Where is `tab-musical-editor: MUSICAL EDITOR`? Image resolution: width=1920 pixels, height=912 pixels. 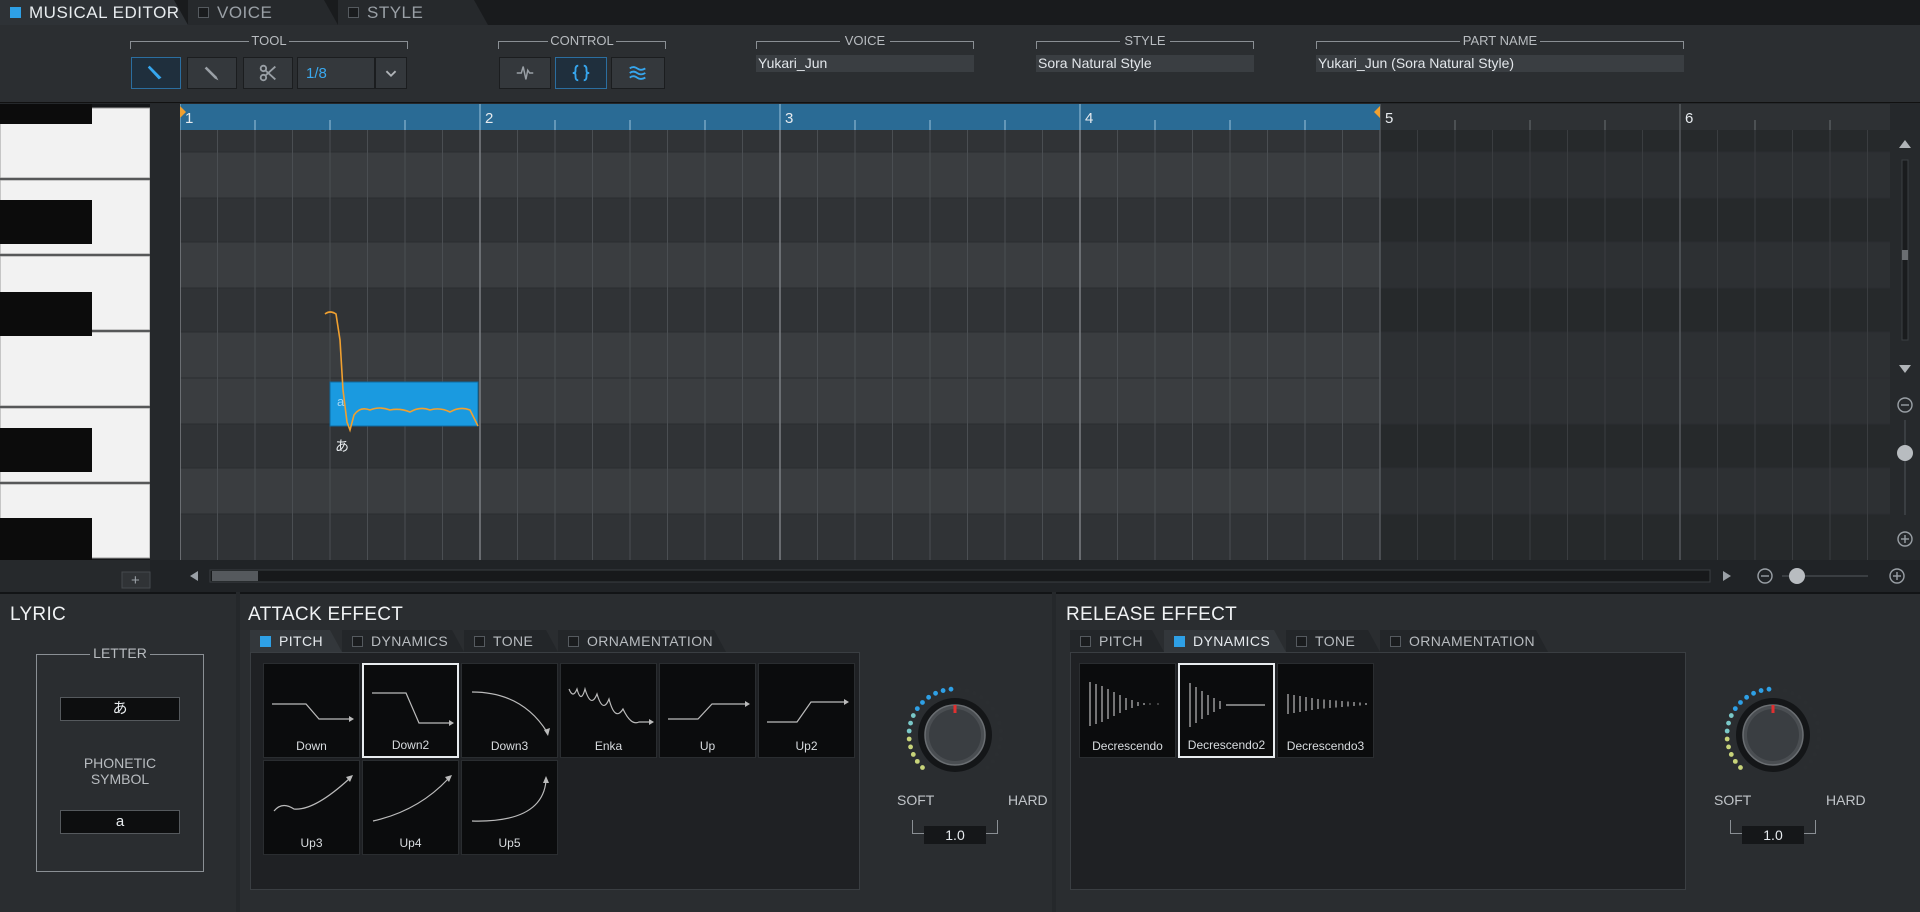 tab-musical-editor: MUSICAL EDITOR is located at coordinates (94, 12).